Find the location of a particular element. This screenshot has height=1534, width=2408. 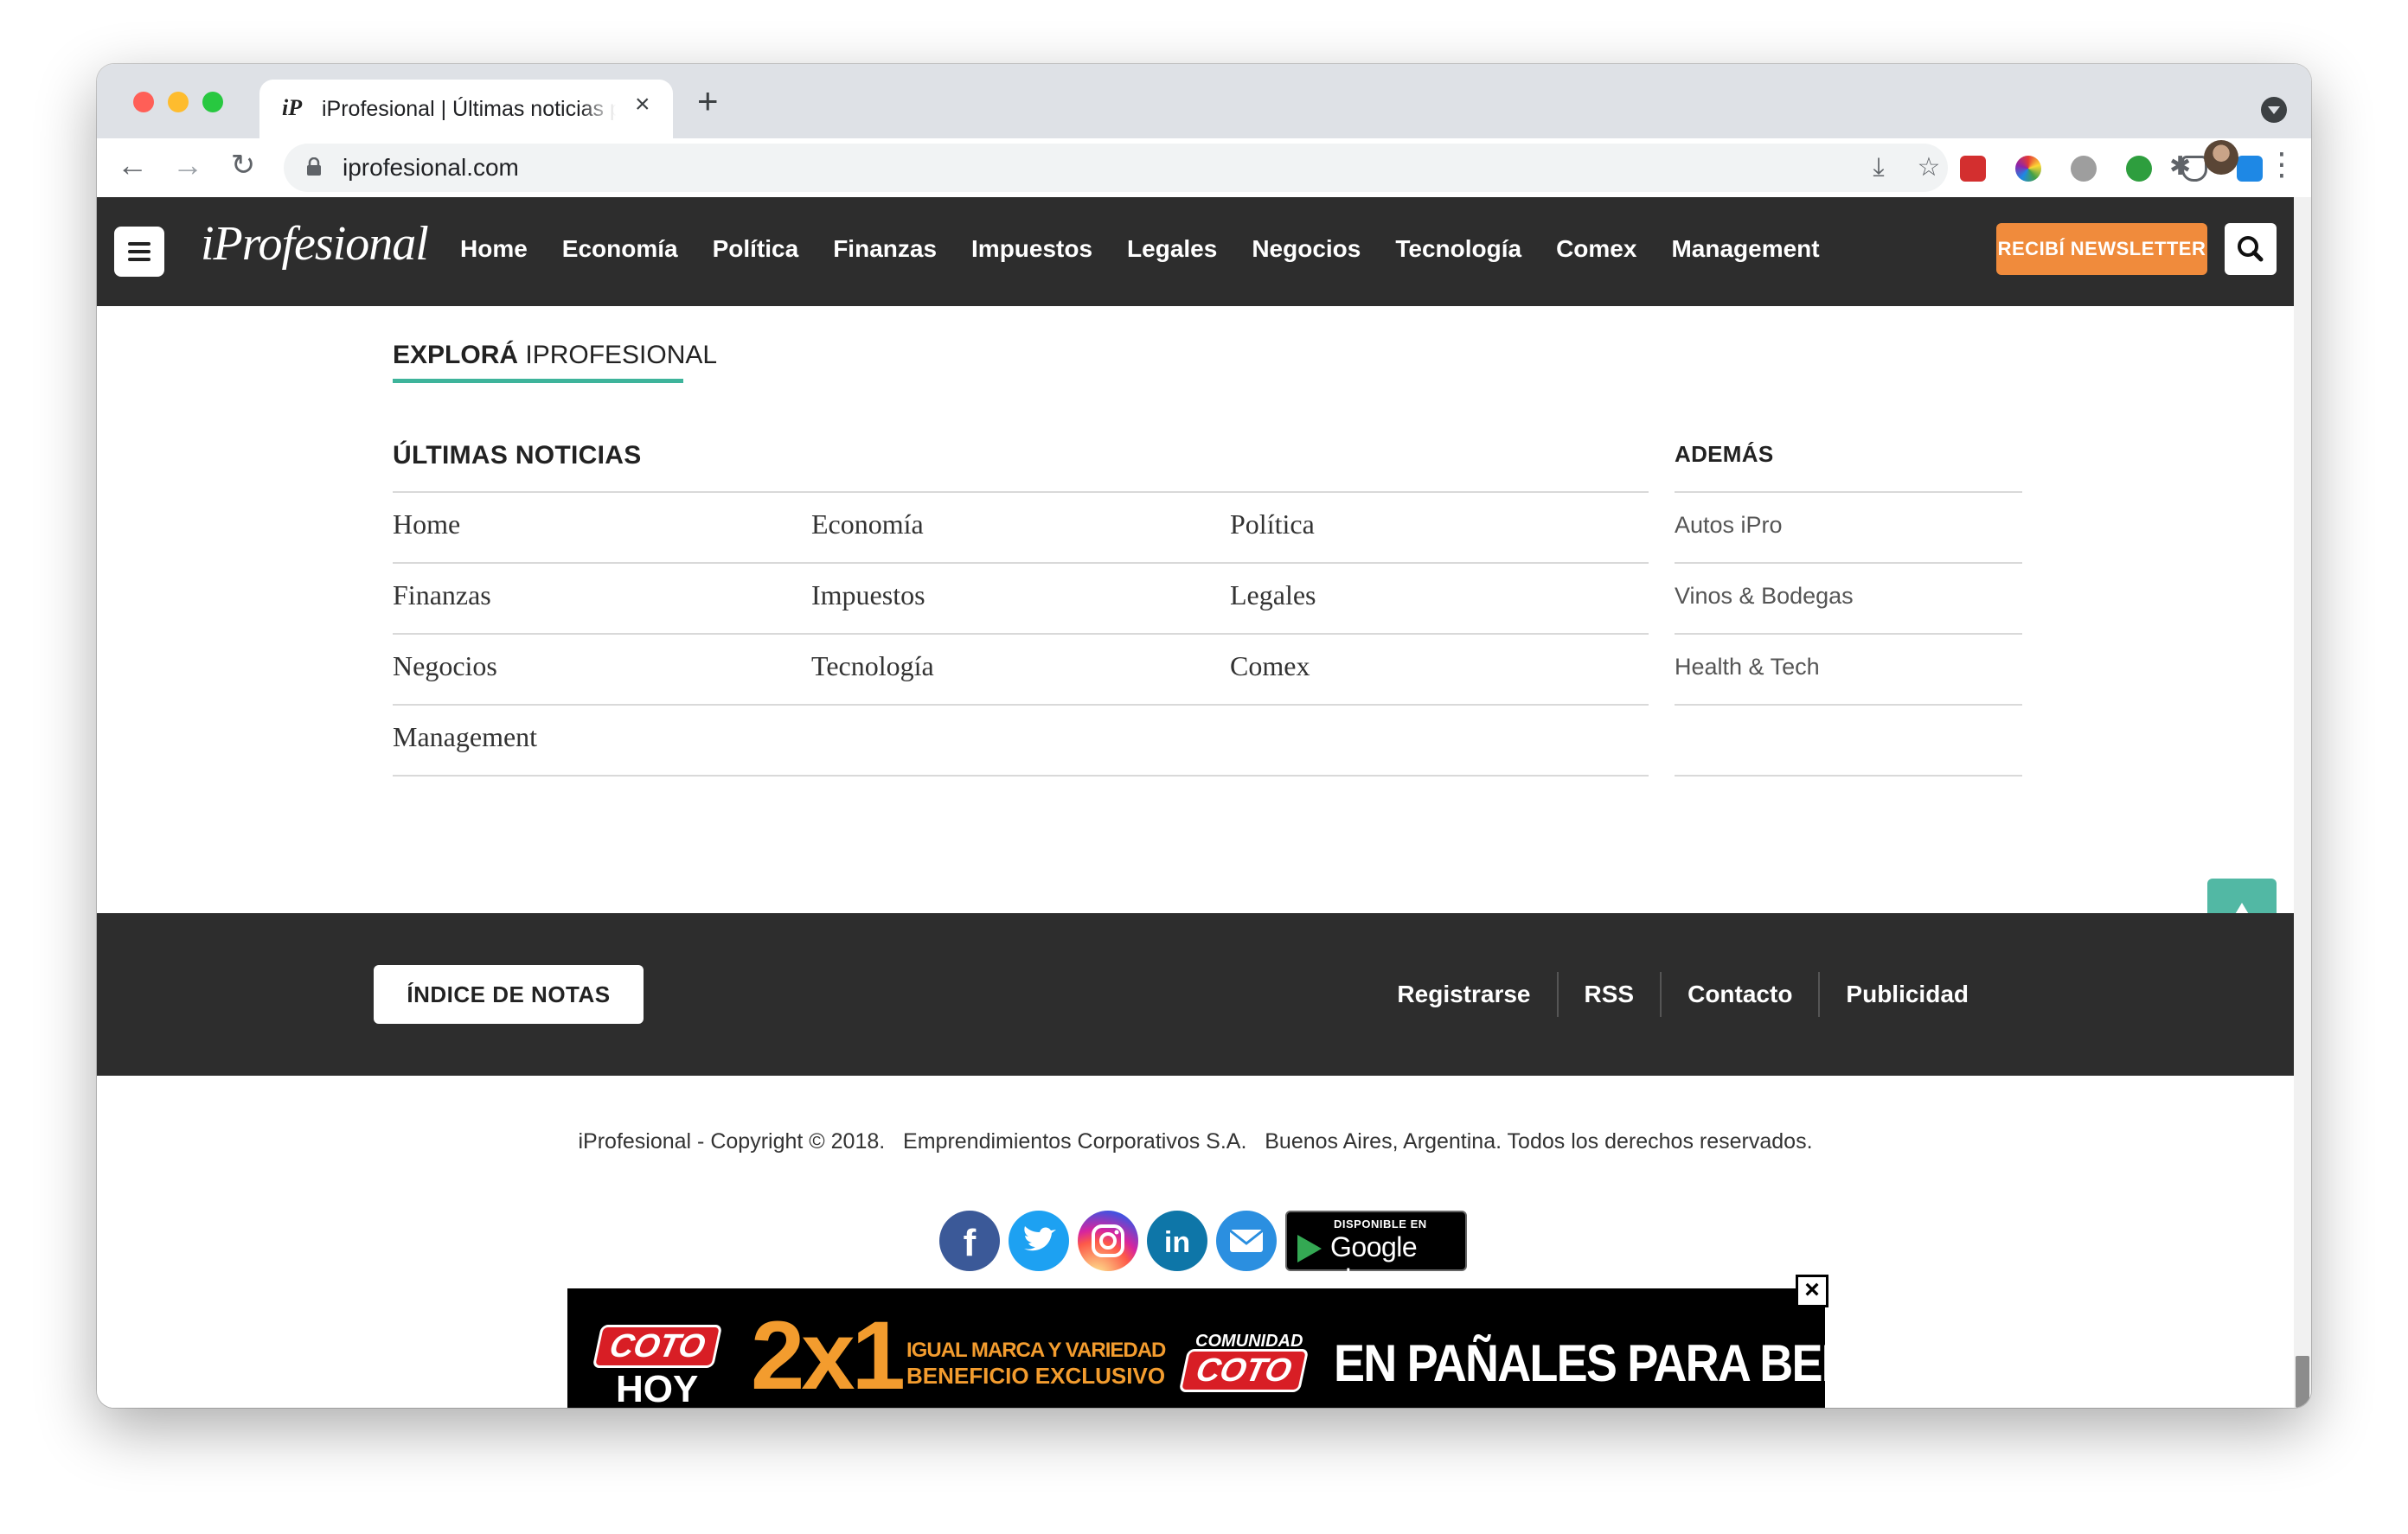

extension-todoist-icon is located at coordinates (1973, 169).